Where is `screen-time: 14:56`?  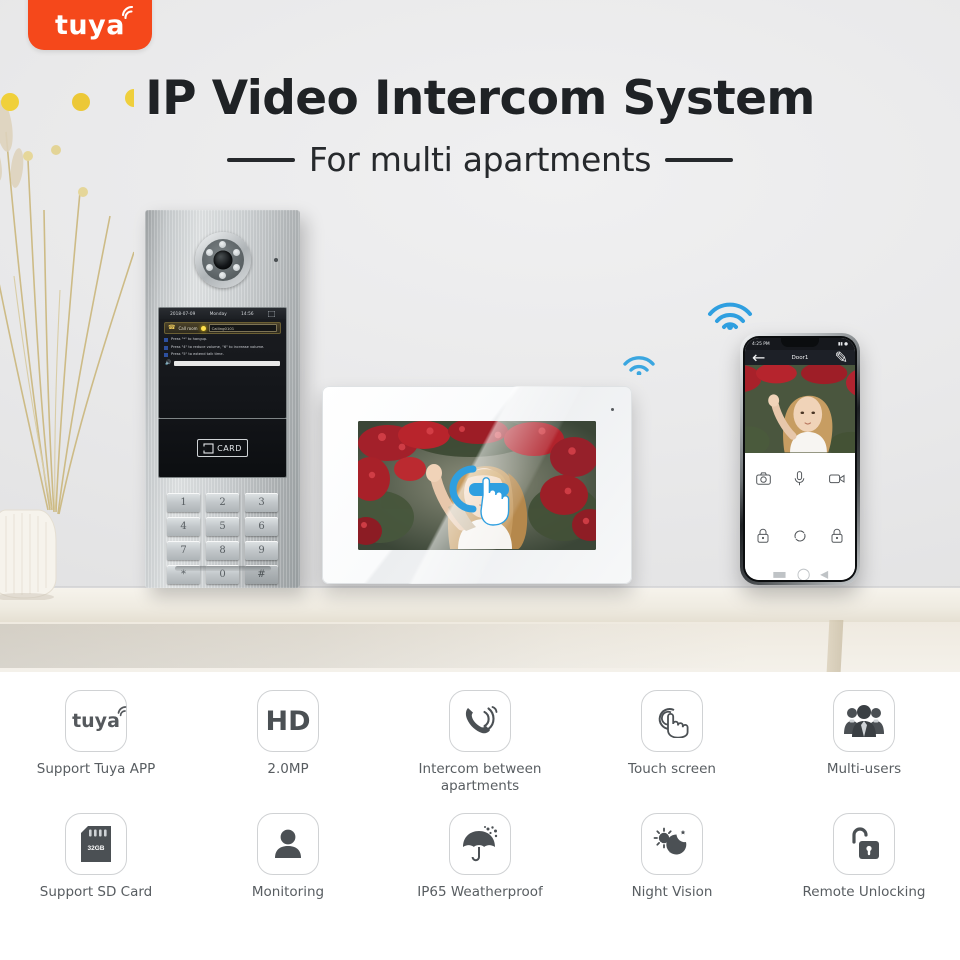 screen-time: 14:56 is located at coordinates (247, 313).